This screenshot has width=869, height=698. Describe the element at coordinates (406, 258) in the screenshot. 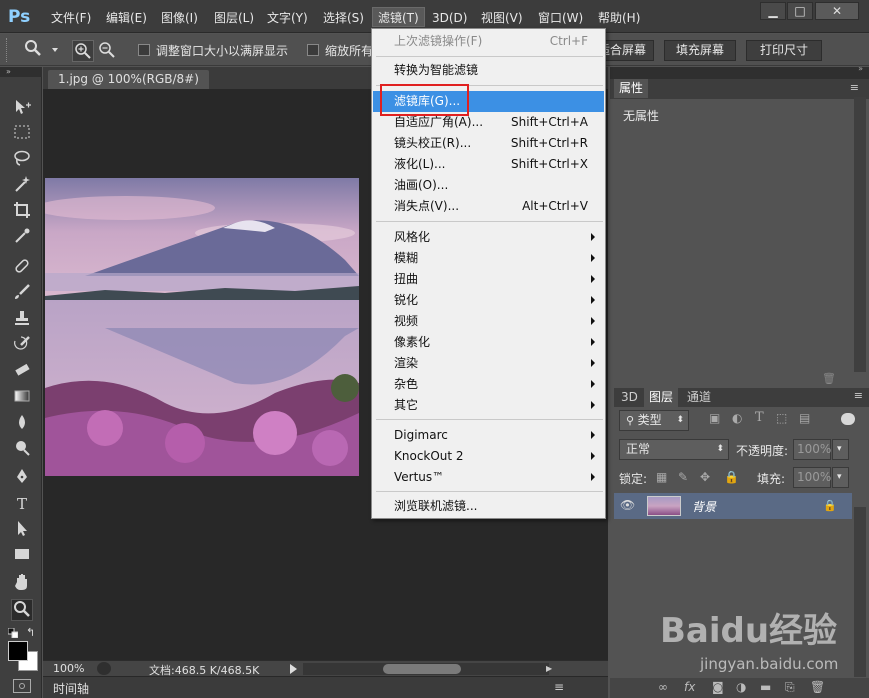

I see `blur-submenu-item: 模糊` at that location.